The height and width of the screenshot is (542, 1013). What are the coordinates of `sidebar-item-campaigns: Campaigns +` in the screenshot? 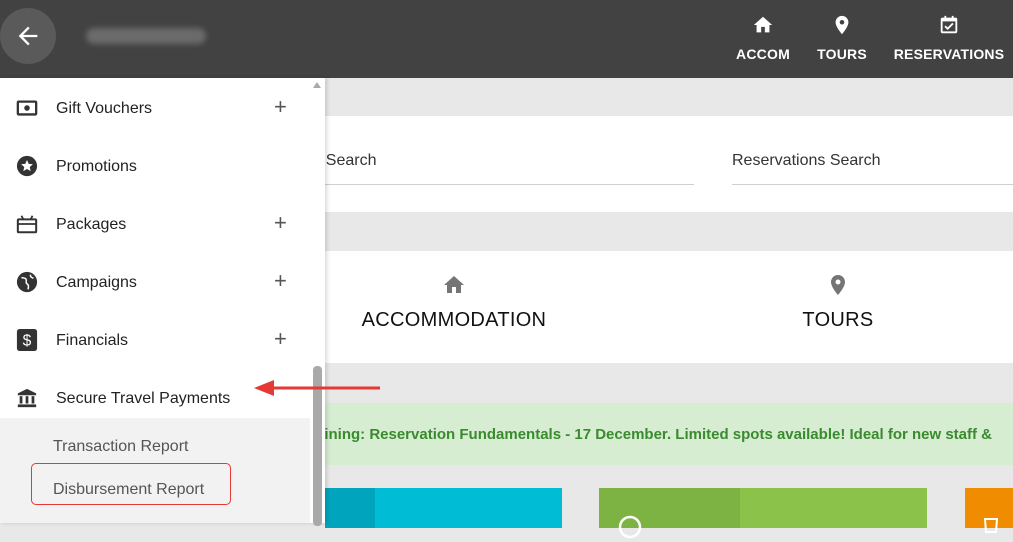 It's located at (162, 291).